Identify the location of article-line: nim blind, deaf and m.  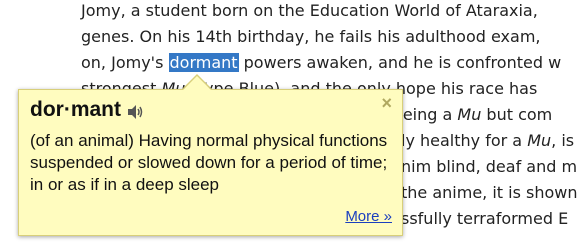
(489, 166).